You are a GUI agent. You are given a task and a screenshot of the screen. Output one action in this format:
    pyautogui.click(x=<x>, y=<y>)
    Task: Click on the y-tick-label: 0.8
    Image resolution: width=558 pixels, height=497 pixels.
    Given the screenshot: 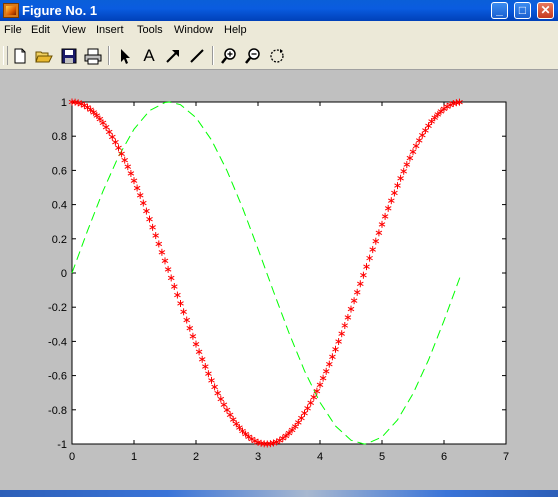 What is the action you would take?
    pyautogui.click(x=59, y=137)
    